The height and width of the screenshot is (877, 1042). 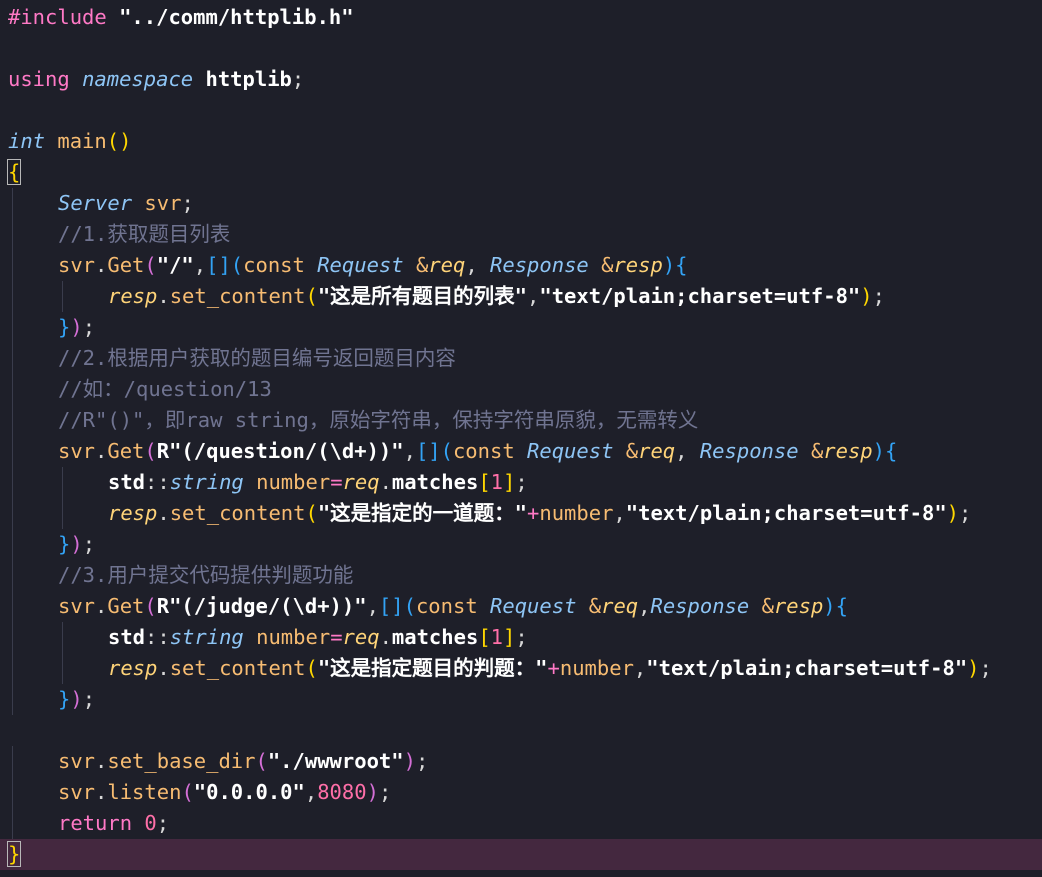 I want to click on code-line: //如：/question/13, so click(x=521, y=389).